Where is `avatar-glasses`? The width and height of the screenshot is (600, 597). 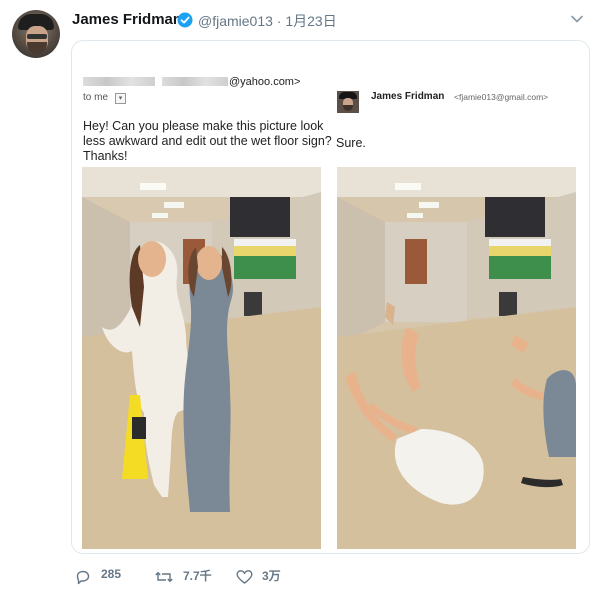 avatar-glasses is located at coordinates (37, 36).